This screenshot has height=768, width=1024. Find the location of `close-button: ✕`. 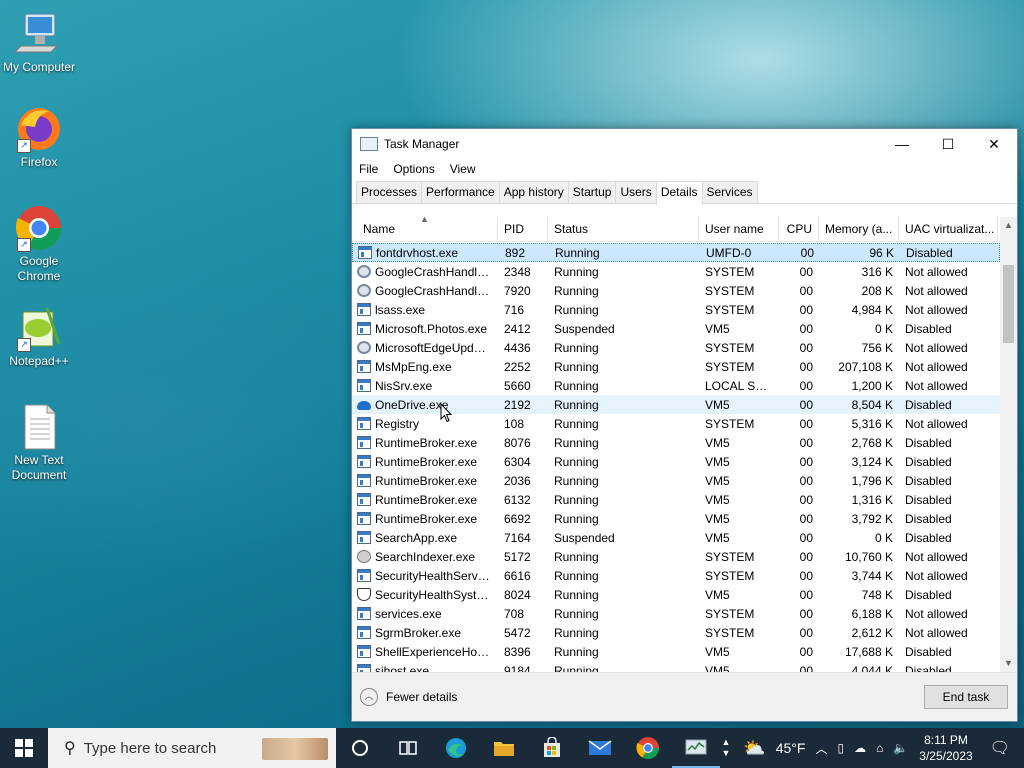

close-button: ✕ is located at coordinates (994, 144).